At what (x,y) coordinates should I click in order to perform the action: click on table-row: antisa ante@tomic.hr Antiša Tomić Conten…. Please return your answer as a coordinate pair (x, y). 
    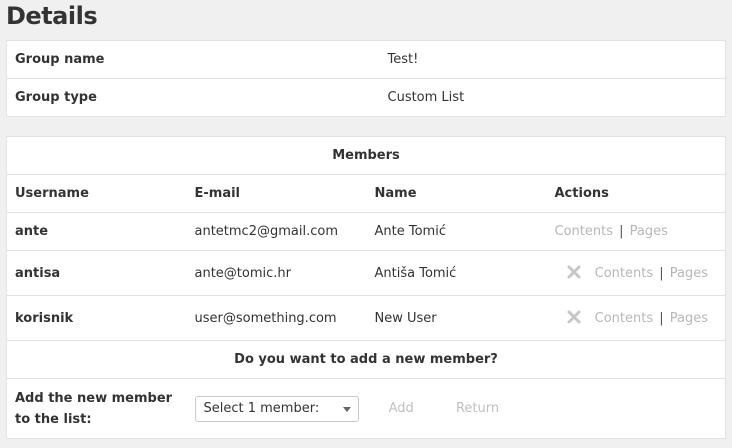
    Looking at the image, I should click on (366, 273).